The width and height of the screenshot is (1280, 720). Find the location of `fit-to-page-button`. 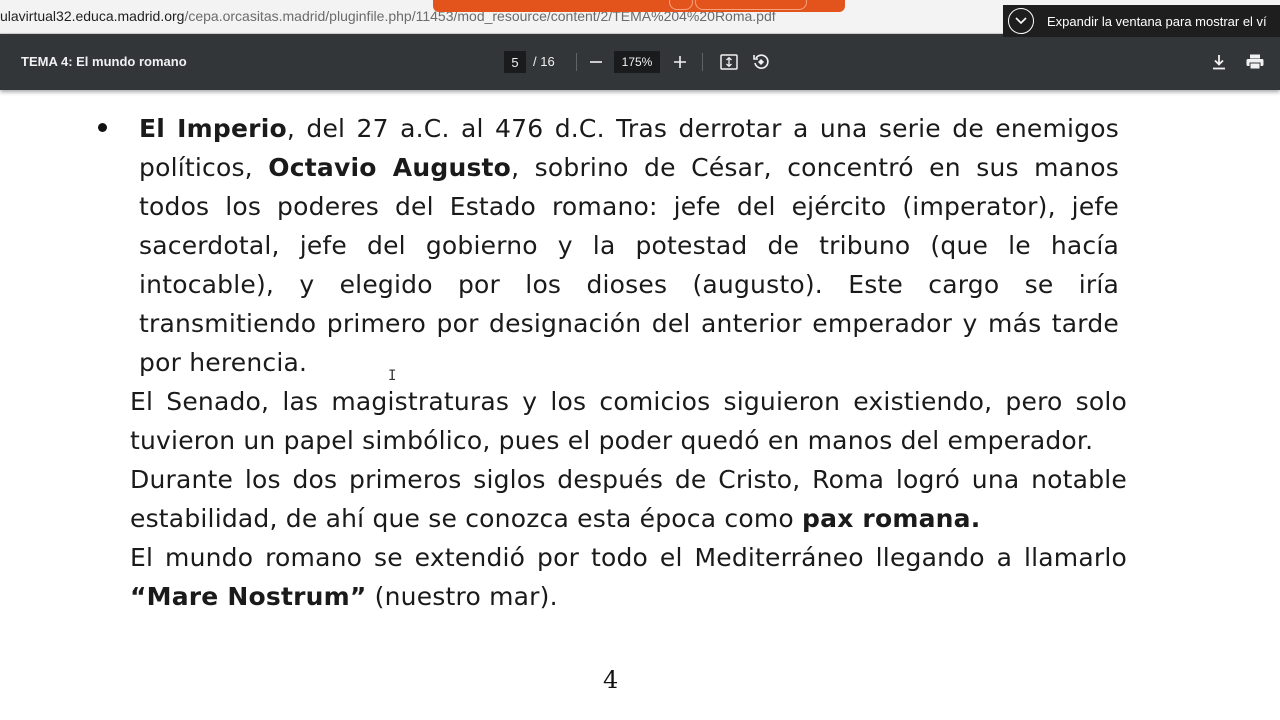

fit-to-page-button is located at coordinates (729, 62).